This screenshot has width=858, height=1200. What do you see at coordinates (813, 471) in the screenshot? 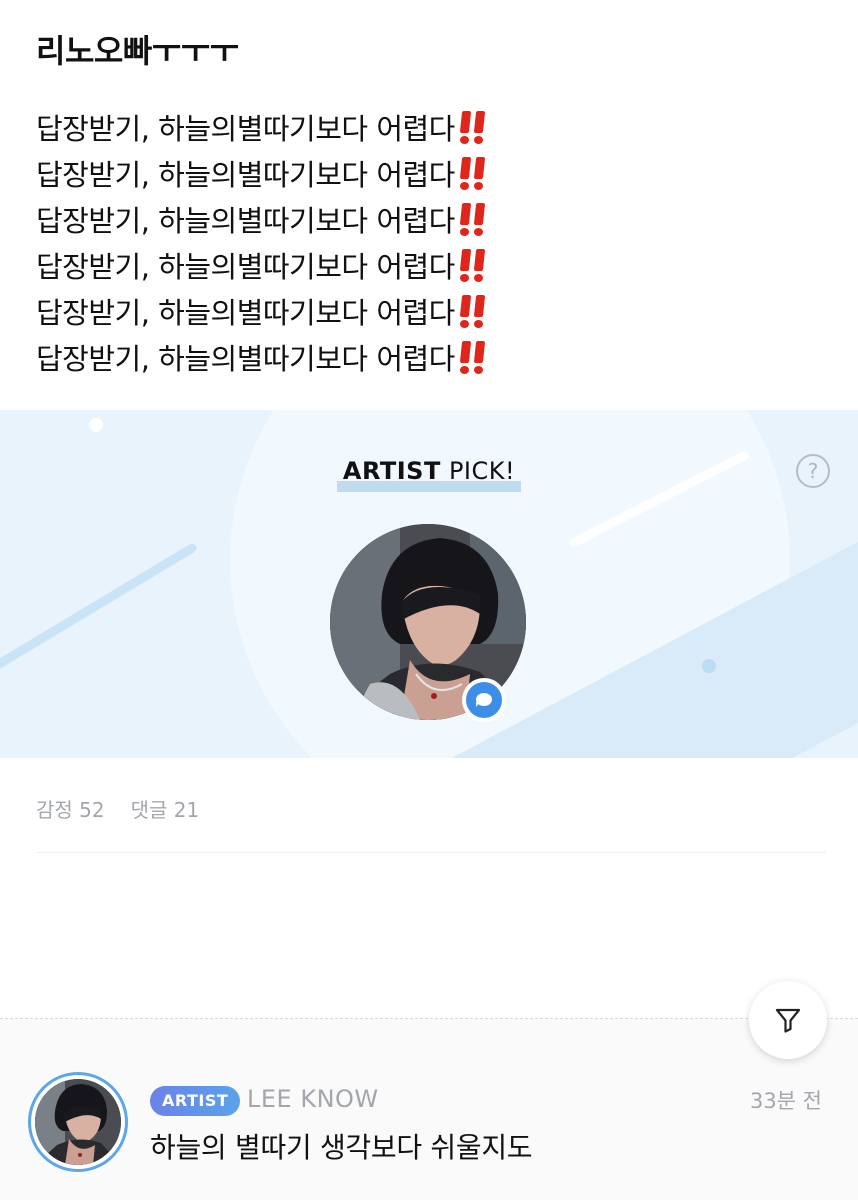
I see `help-icon: ?` at bounding box center [813, 471].